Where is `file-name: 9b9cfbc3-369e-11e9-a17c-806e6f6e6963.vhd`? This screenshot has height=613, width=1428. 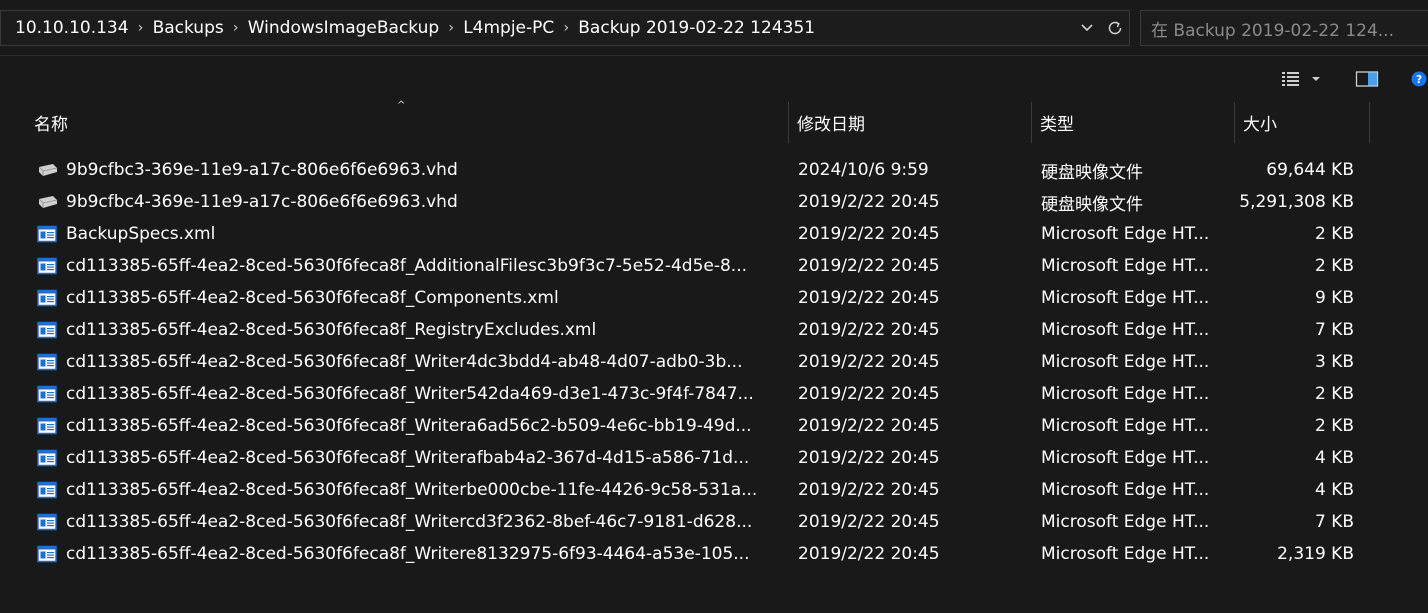 file-name: 9b9cfbc3-369e-11e9-a17c-806e6f6e6963.vhd is located at coordinates (262, 170).